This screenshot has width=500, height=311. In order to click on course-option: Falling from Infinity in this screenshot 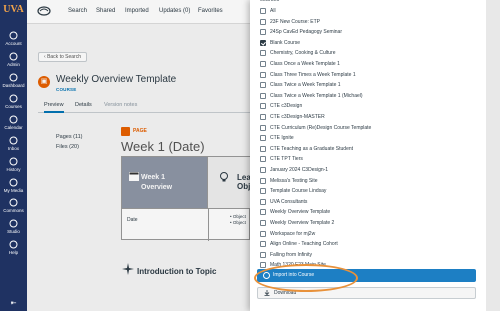, I will do `click(365, 255)`.